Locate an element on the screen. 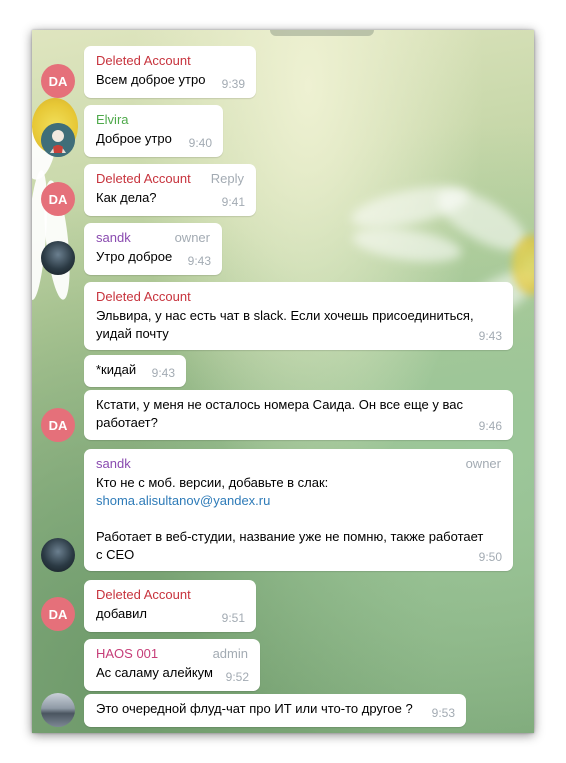  message-bubble: Deleted Account добавил 9:51 is located at coordinates (170, 606).